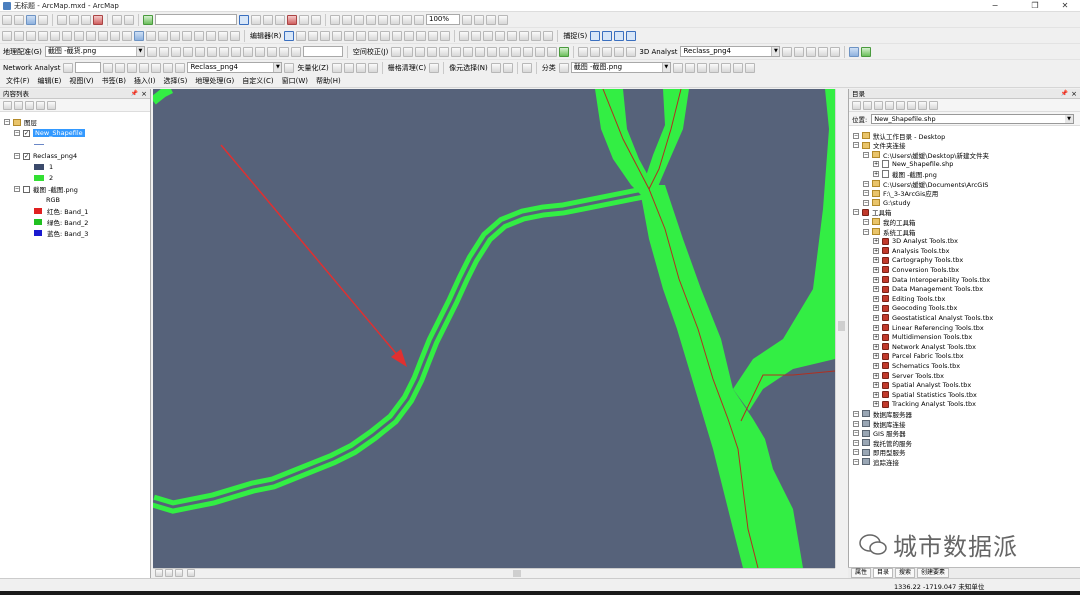  Describe the element at coordinates (247, 51) in the screenshot. I see `magnifier-icon` at that location.